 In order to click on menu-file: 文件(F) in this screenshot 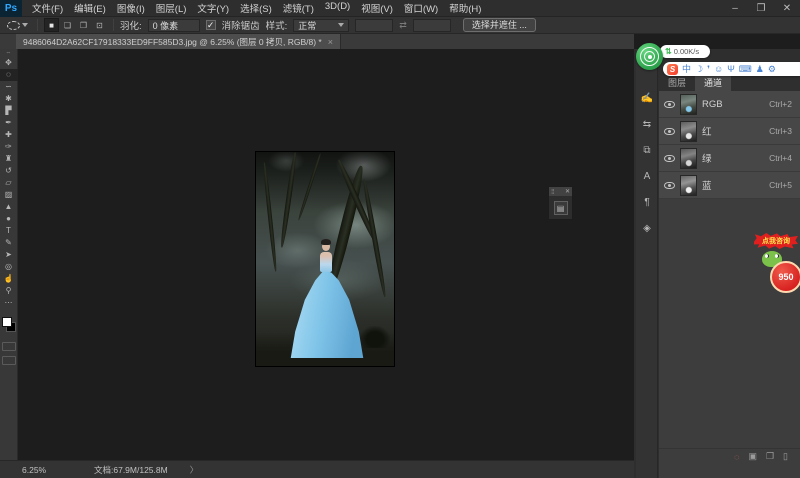, I will do `click(47, 8)`.